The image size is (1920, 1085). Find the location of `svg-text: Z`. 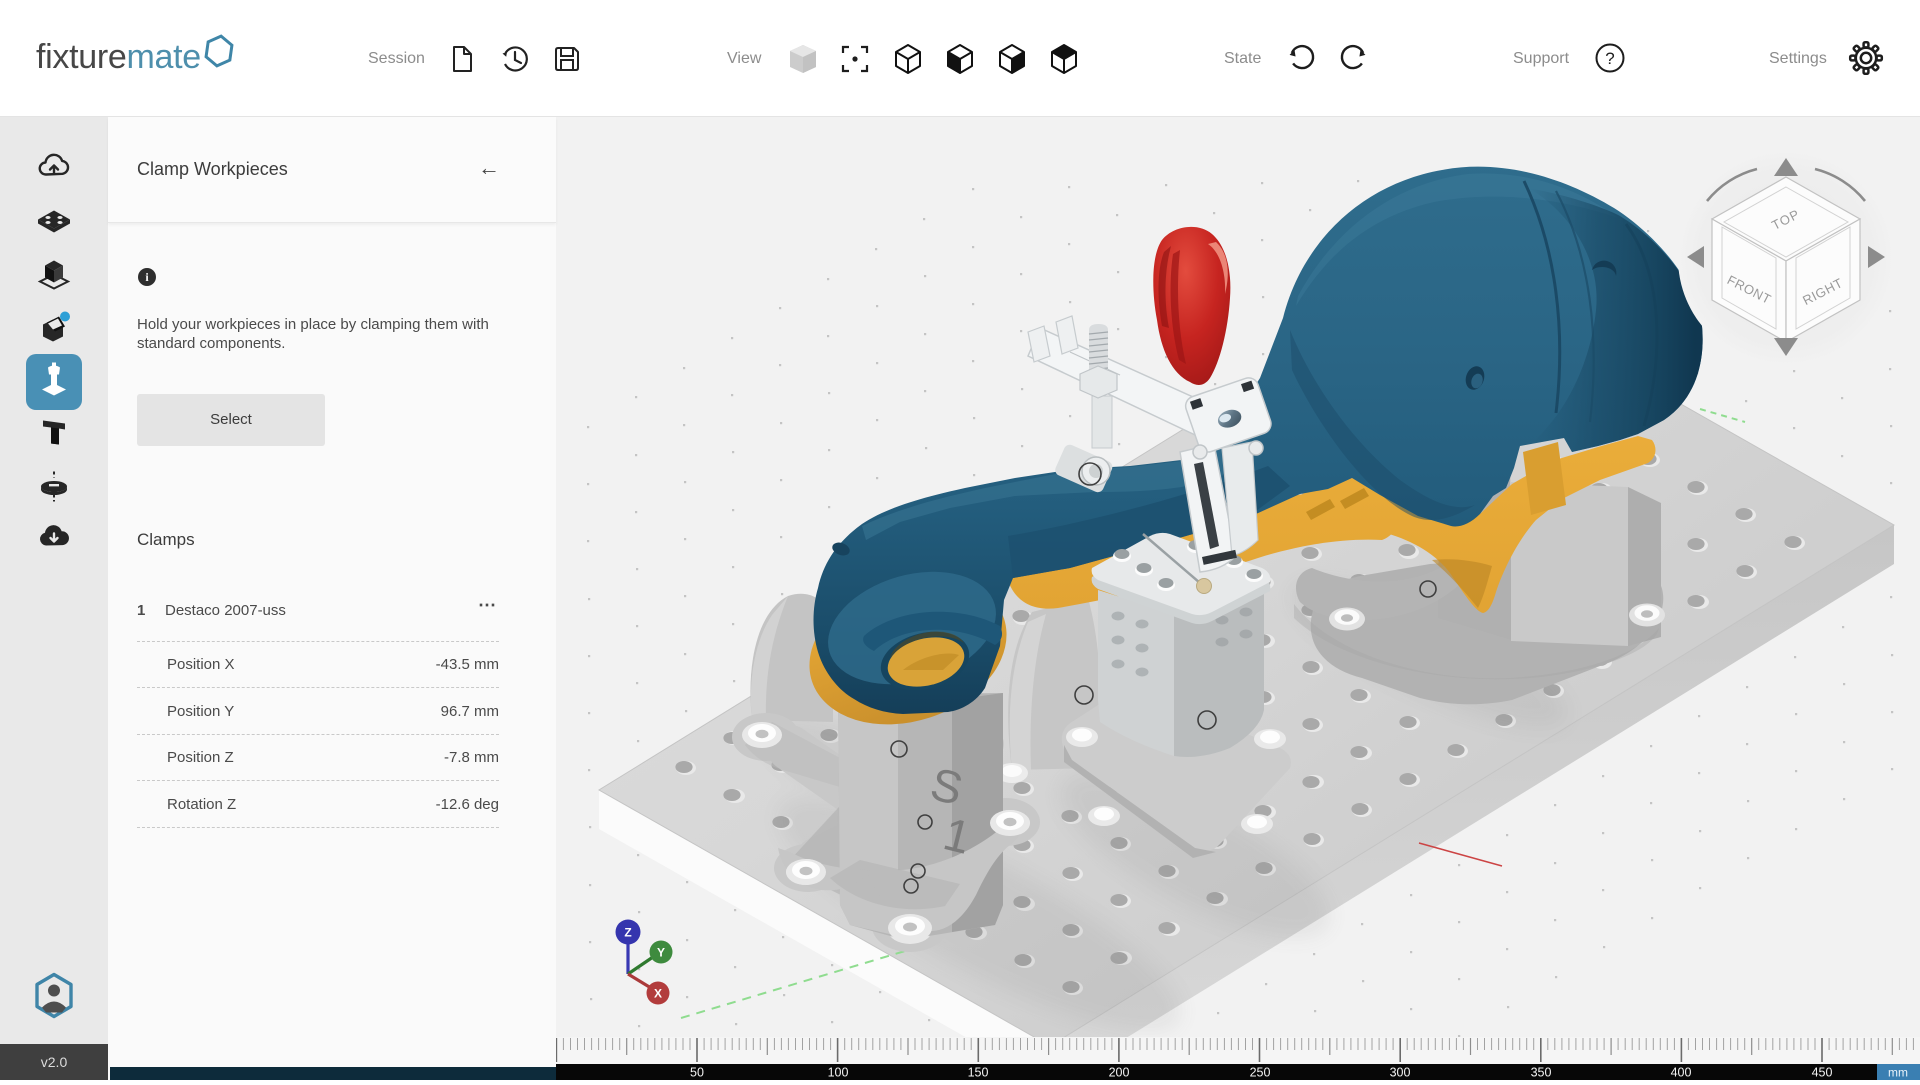

svg-text: Z is located at coordinates (627, 933).